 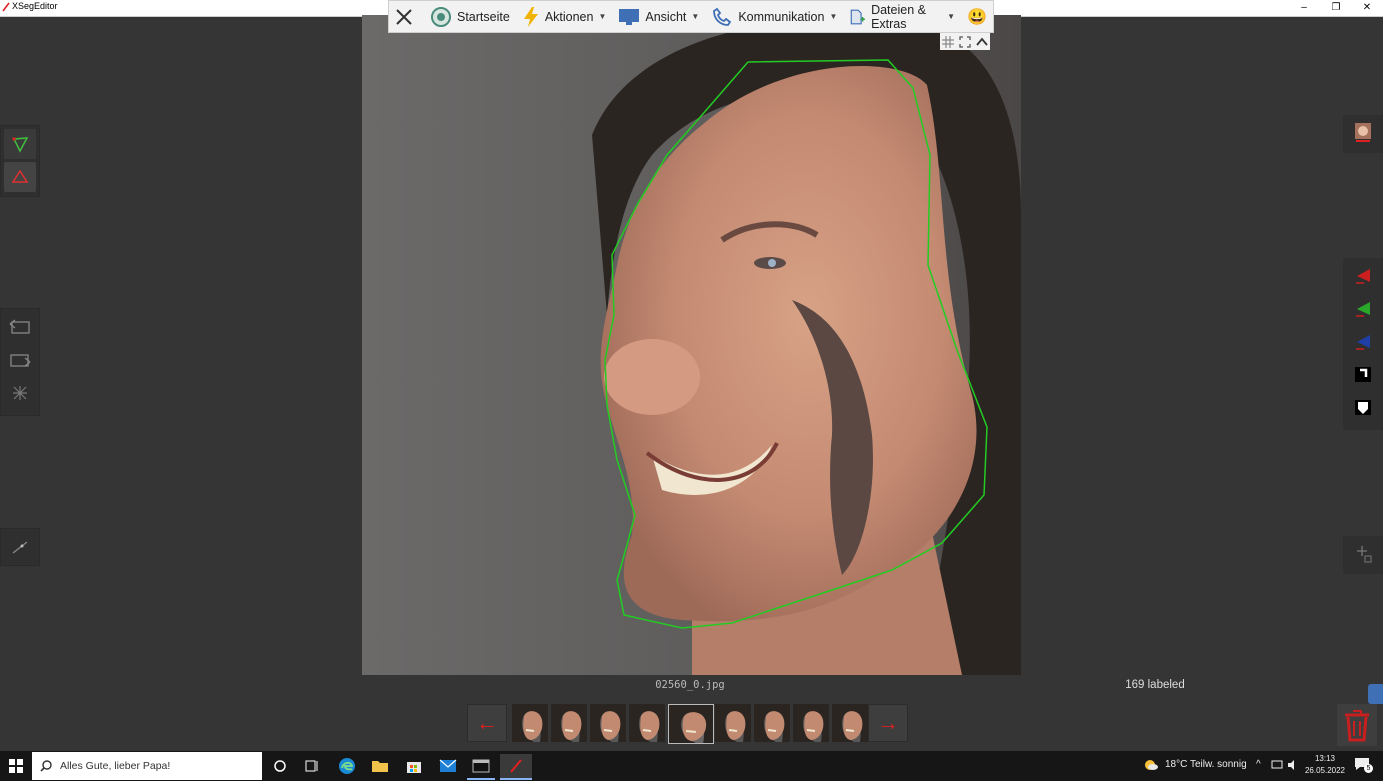 I want to click on add-poly-icon, so click(x=1364, y=554).